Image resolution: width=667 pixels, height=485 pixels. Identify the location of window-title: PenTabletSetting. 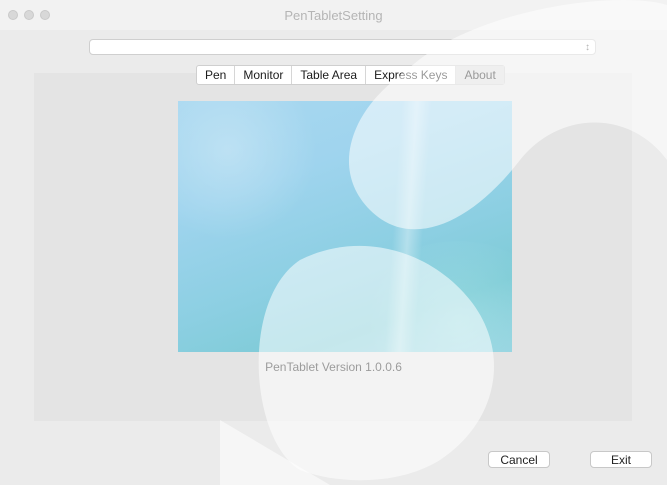
(333, 15).